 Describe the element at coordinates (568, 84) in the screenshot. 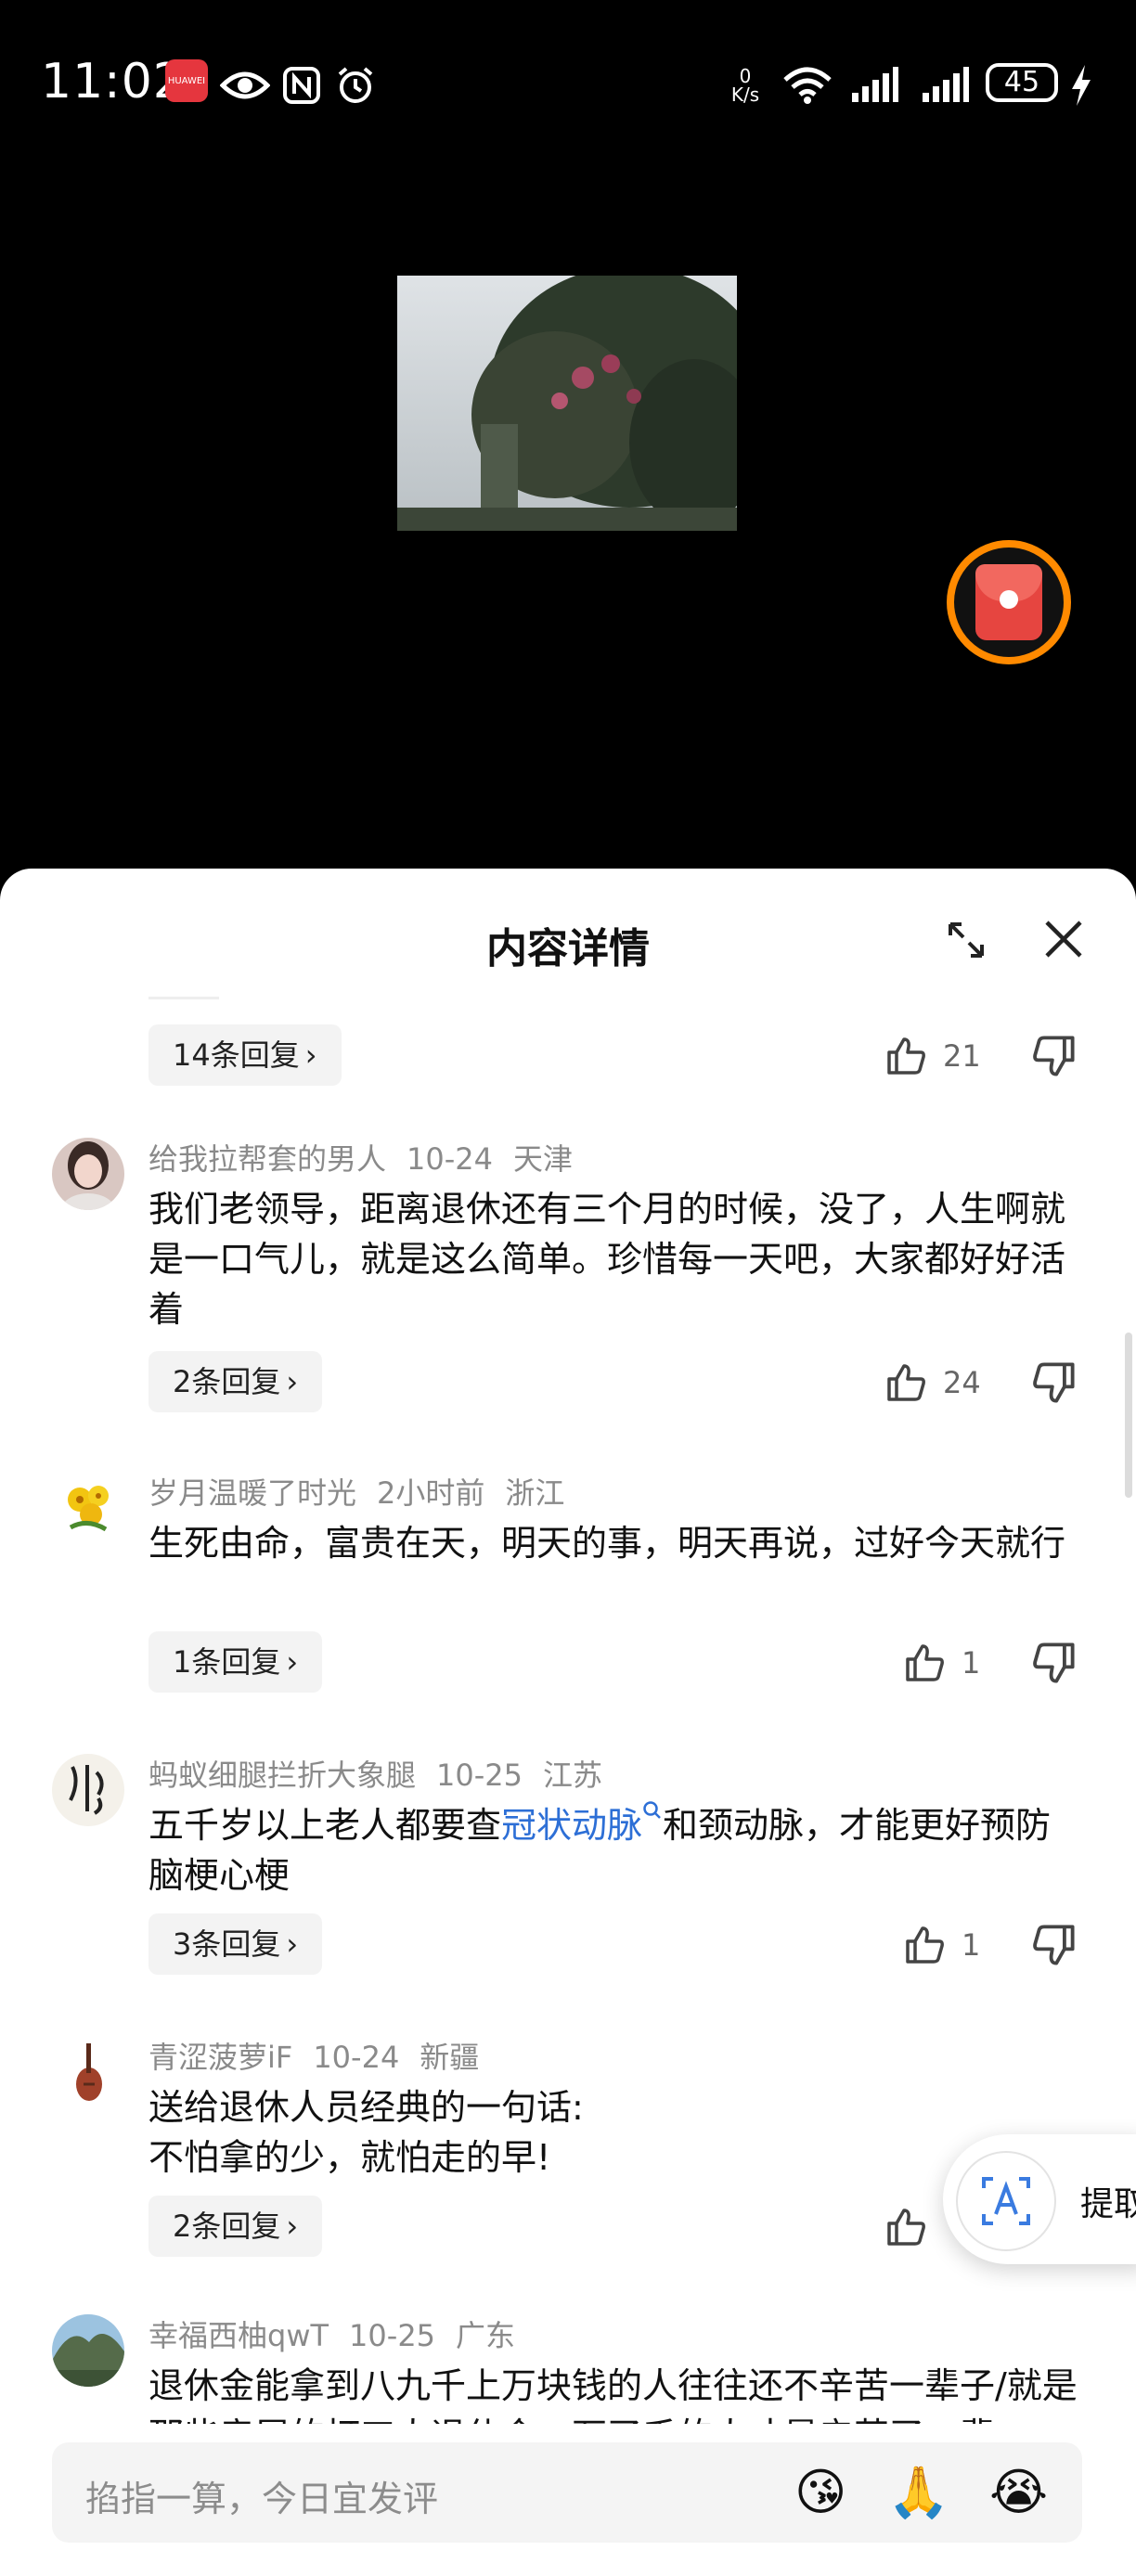

I see `status-bar: 11:02 HUAWEI 0 K/s 45` at that location.